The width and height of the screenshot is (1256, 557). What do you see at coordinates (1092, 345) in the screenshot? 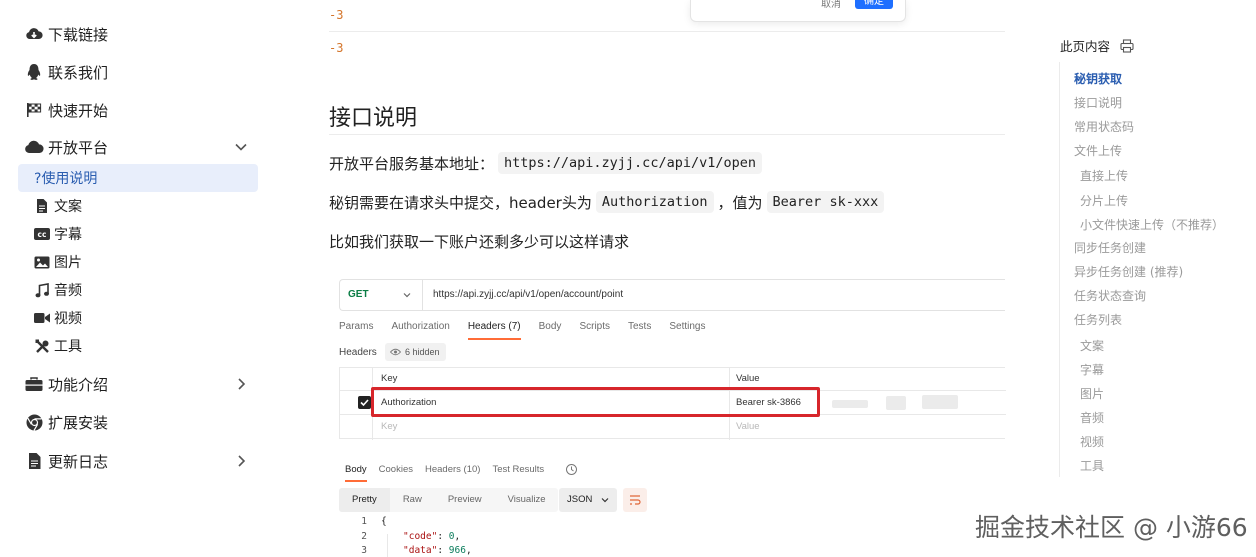
I see `toc-subitem: 文案` at bounding box center [1092, 345].